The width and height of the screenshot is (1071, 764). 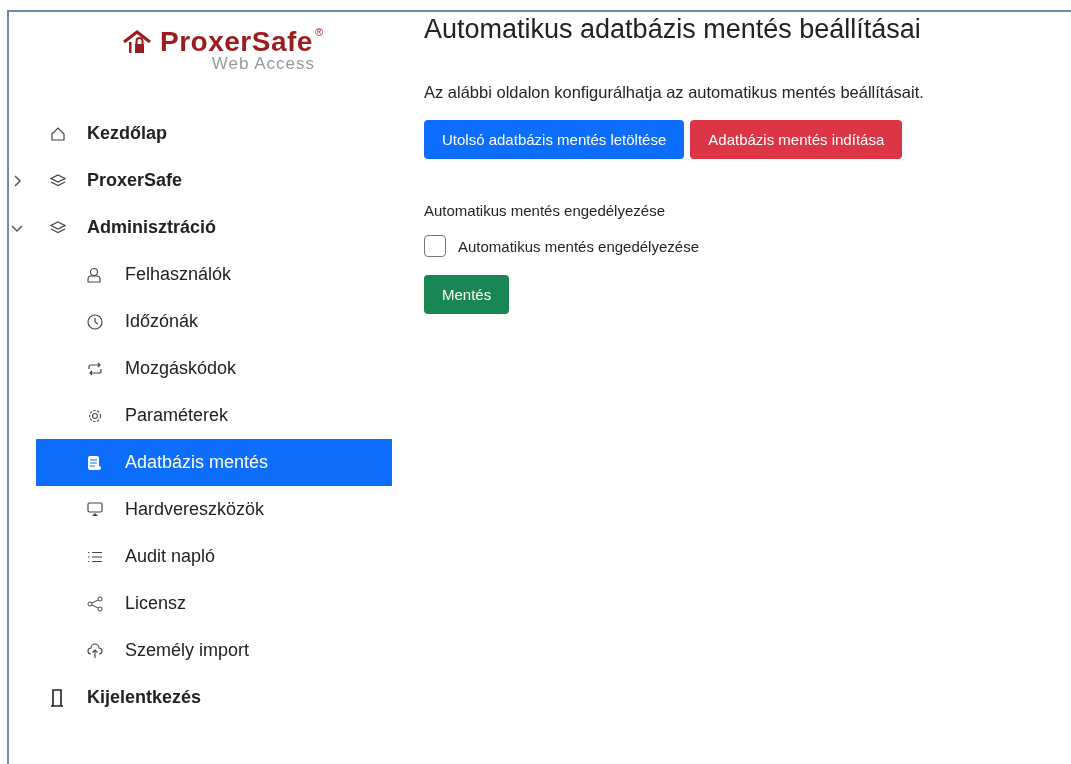 I want to click on clock-icon, so click(x=95, y=321).